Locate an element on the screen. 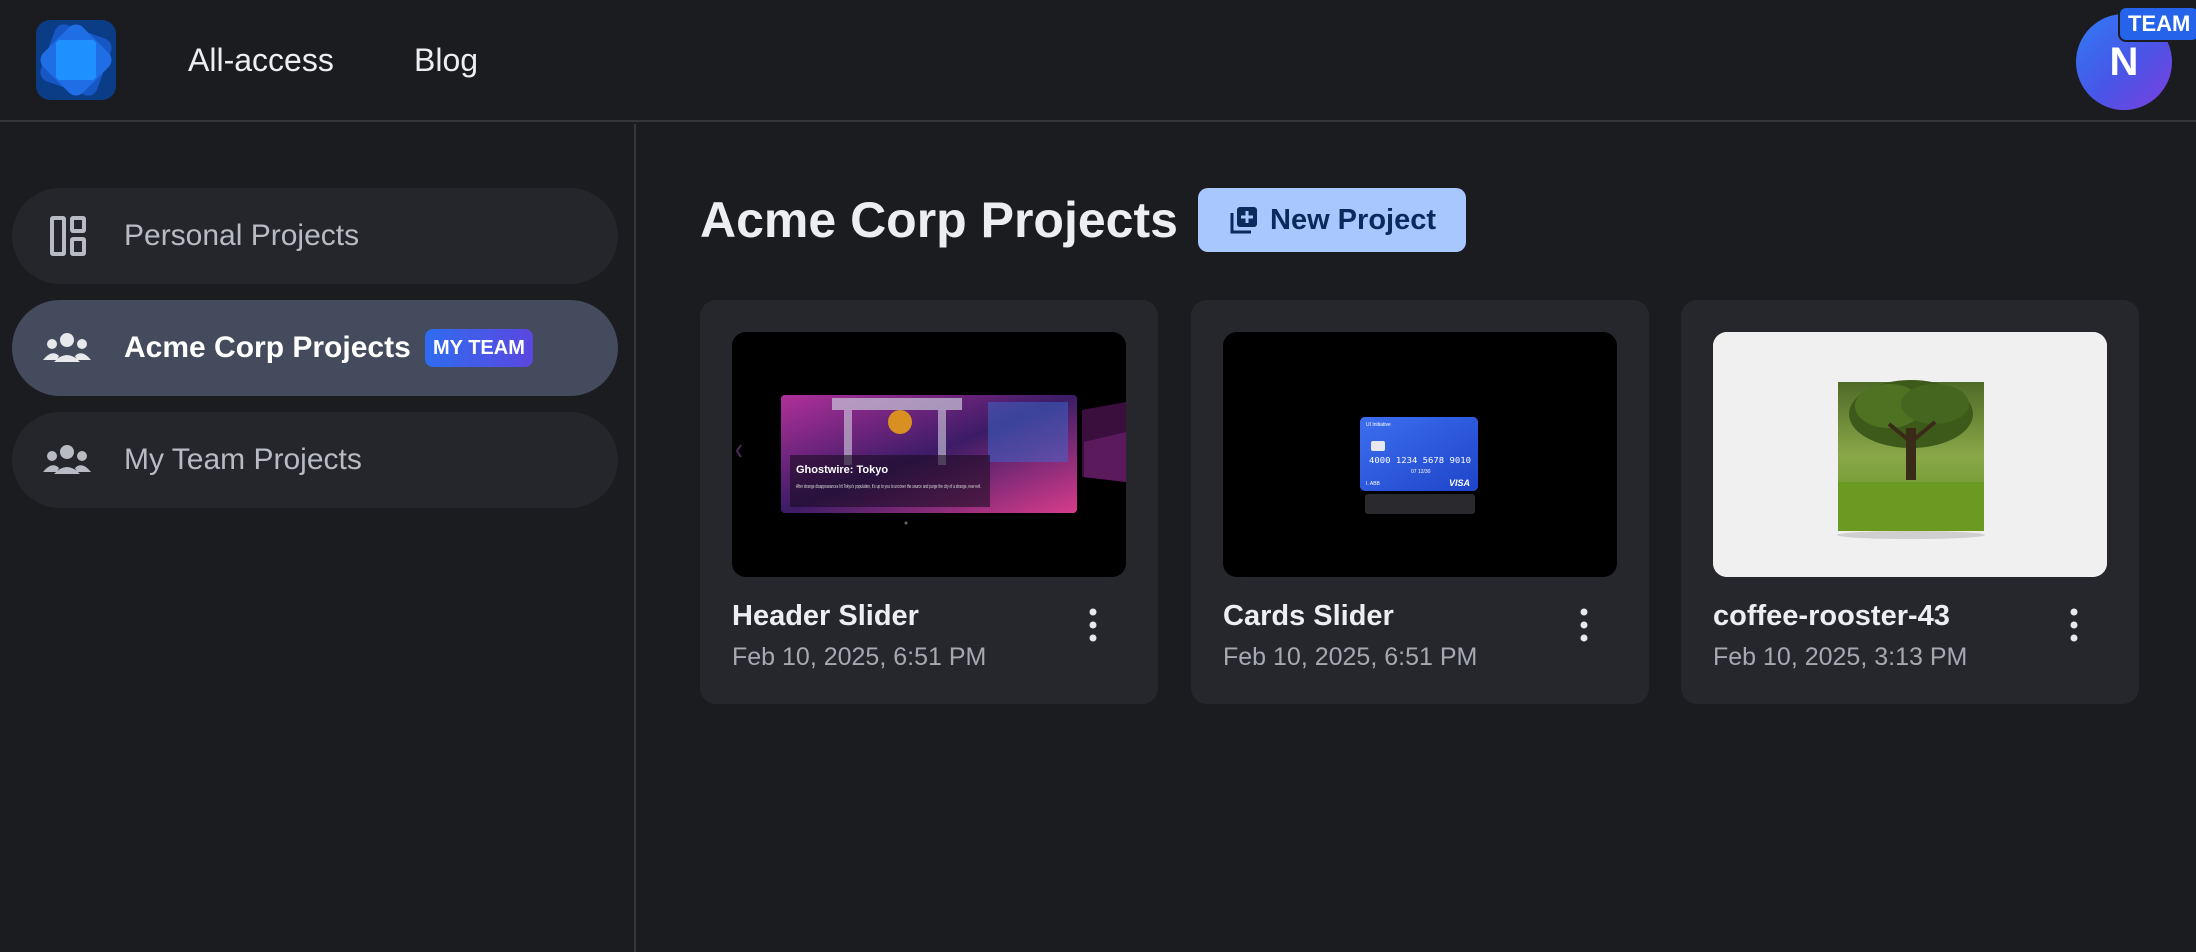  new-project-label: New Project is located at coordinates (1353, 220).